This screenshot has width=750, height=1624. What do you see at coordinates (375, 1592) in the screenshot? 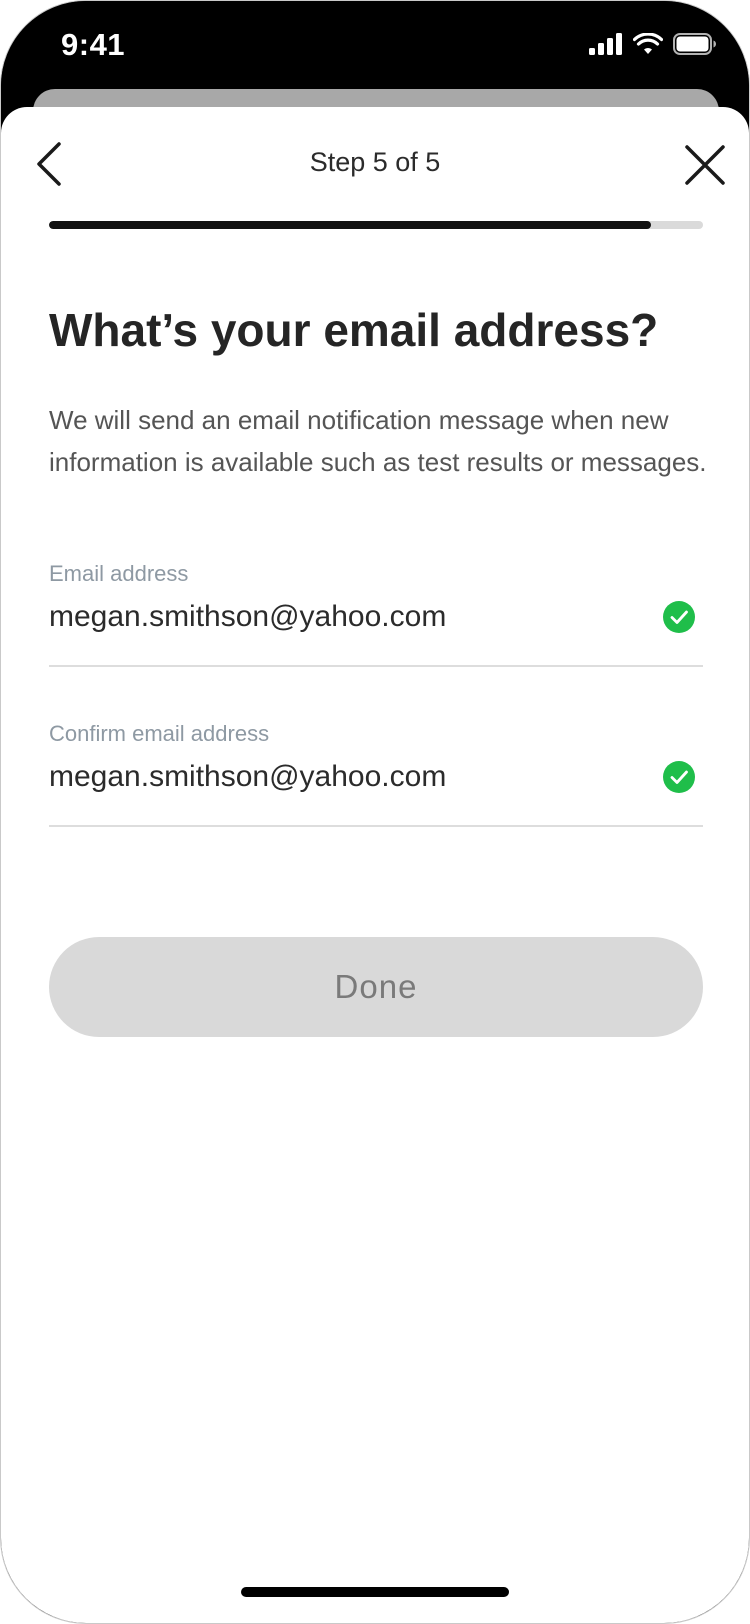
I see `home-indicator` at bounding box center [375, 1592].